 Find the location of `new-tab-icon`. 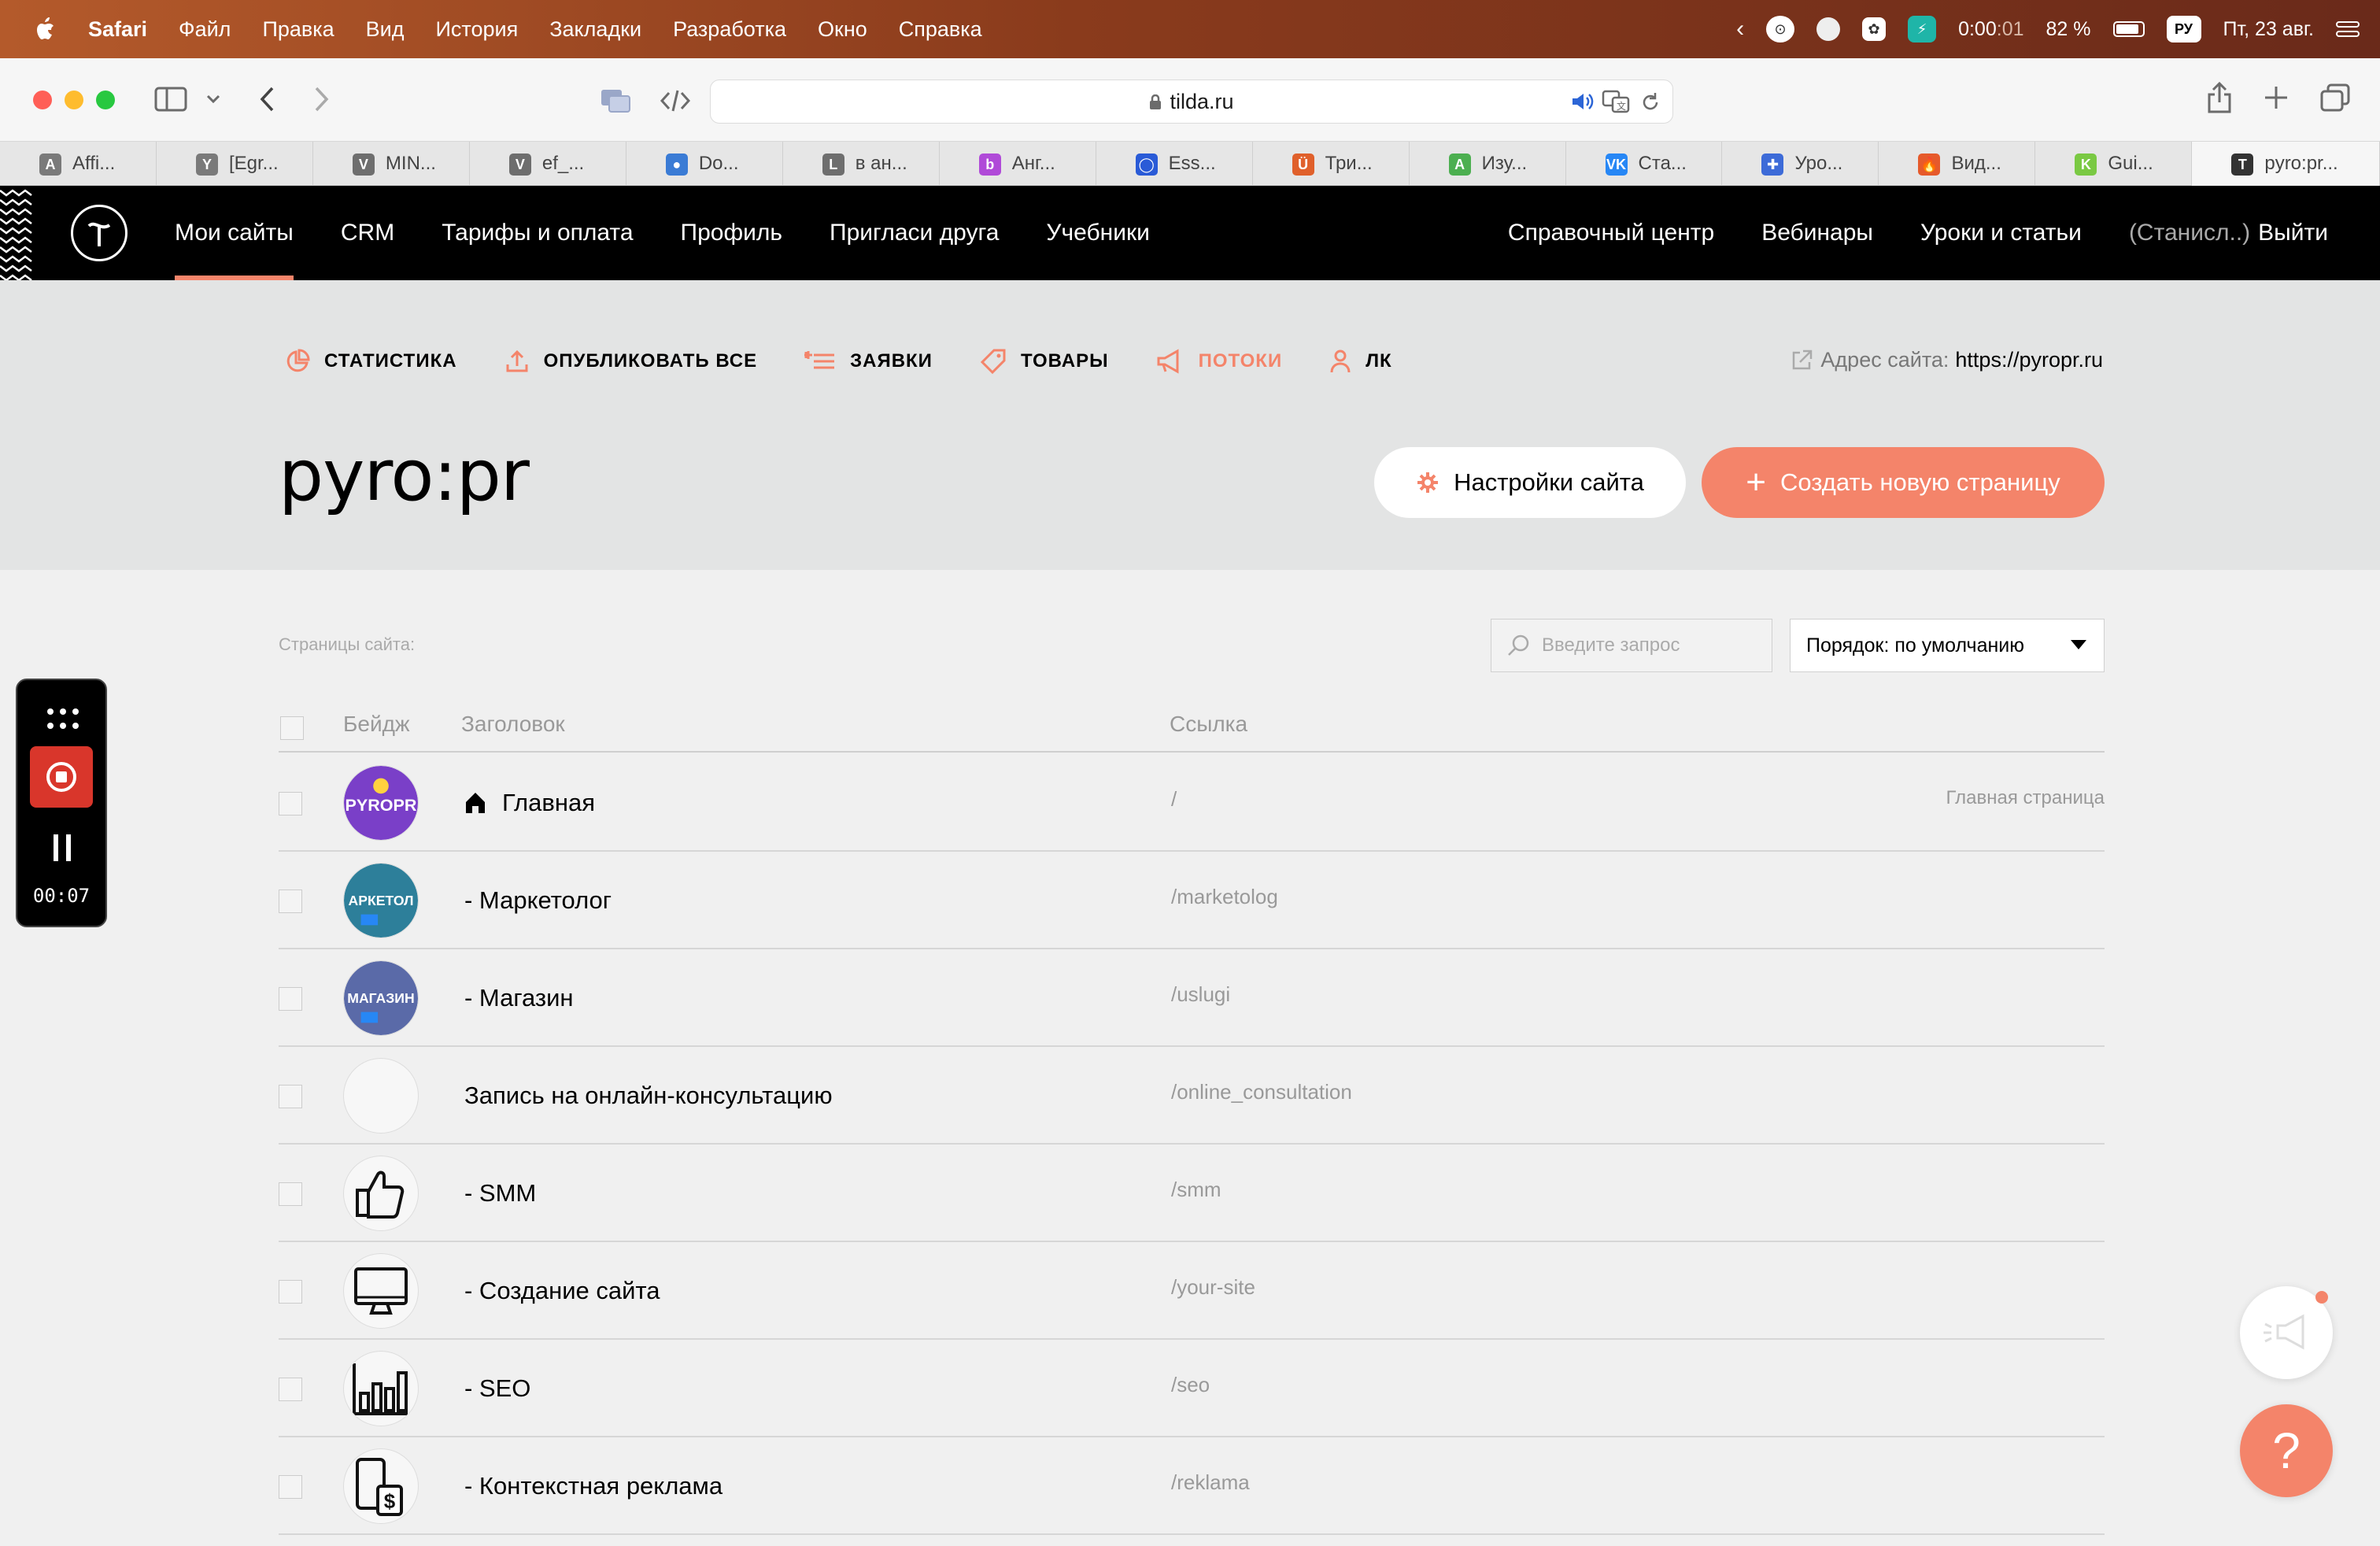

new-tab-icon is located at coordinates (2276, 97).